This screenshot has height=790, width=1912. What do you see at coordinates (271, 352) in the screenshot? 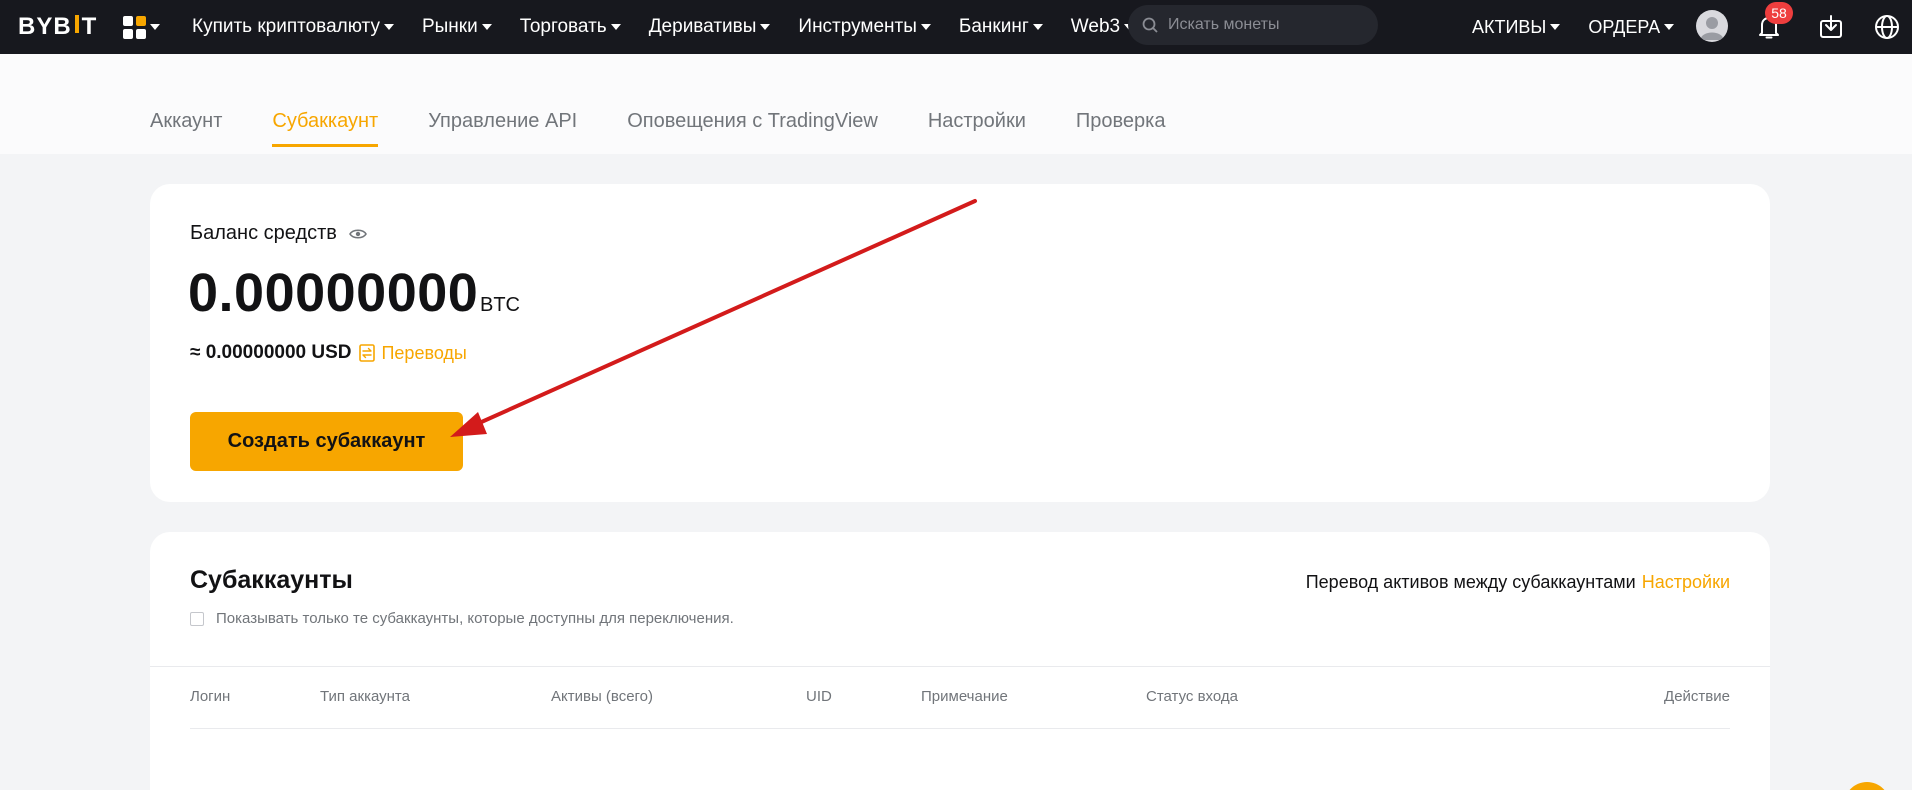
I see `balance-usd: ≈ 0.00000000 USD` at bounding box center [271, 352].